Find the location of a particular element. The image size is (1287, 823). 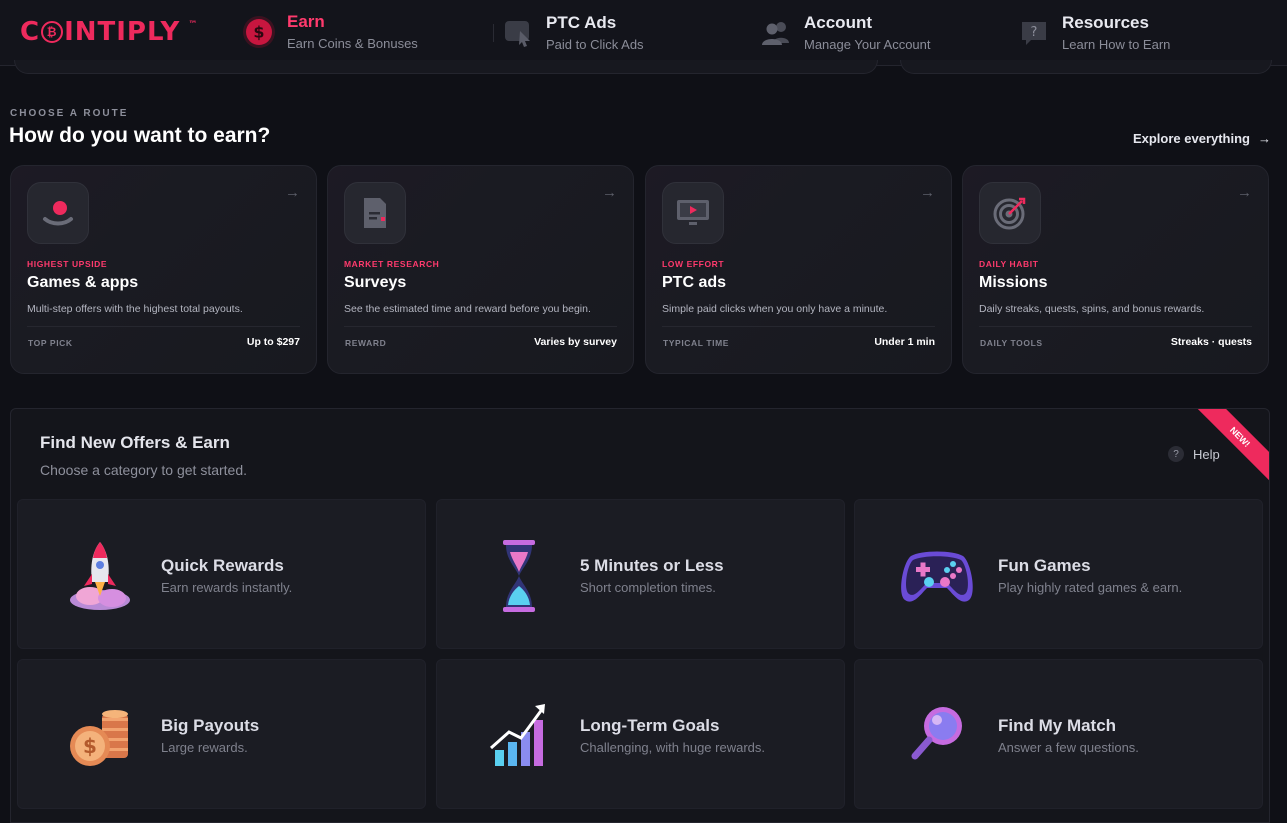

gamepad-icon is located at coordinates (937, 576).